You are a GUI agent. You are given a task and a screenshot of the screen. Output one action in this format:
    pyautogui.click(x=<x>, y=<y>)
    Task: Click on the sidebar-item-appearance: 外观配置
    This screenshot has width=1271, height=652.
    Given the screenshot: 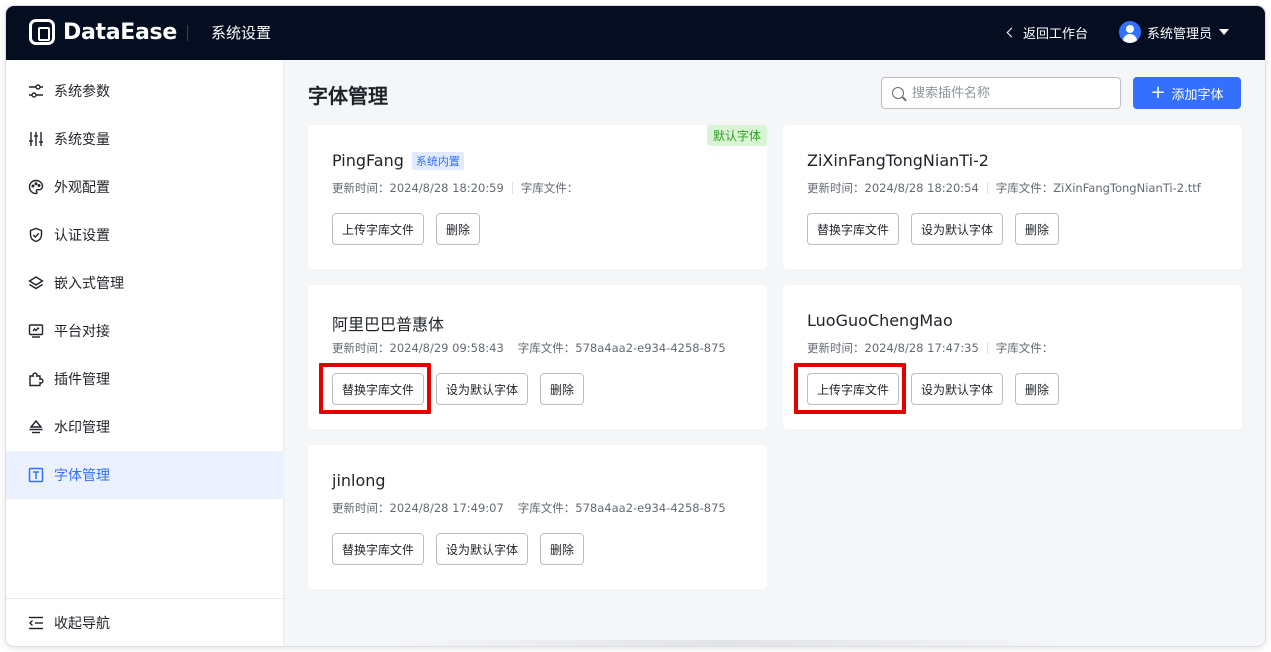 What is the action you would take?
    pyautogui.click(x=145, y=187)
    